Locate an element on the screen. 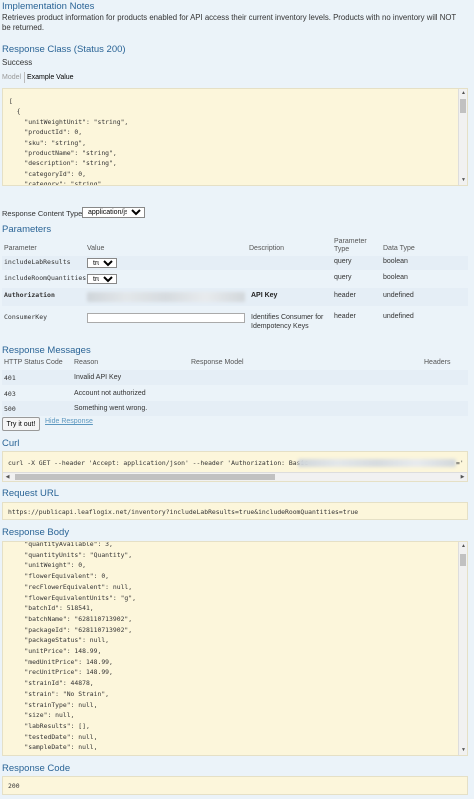 Image resolution: width=474 pixels, height=799 pixels. status-reason: Account not authorized is located at coordinates (110, 393).